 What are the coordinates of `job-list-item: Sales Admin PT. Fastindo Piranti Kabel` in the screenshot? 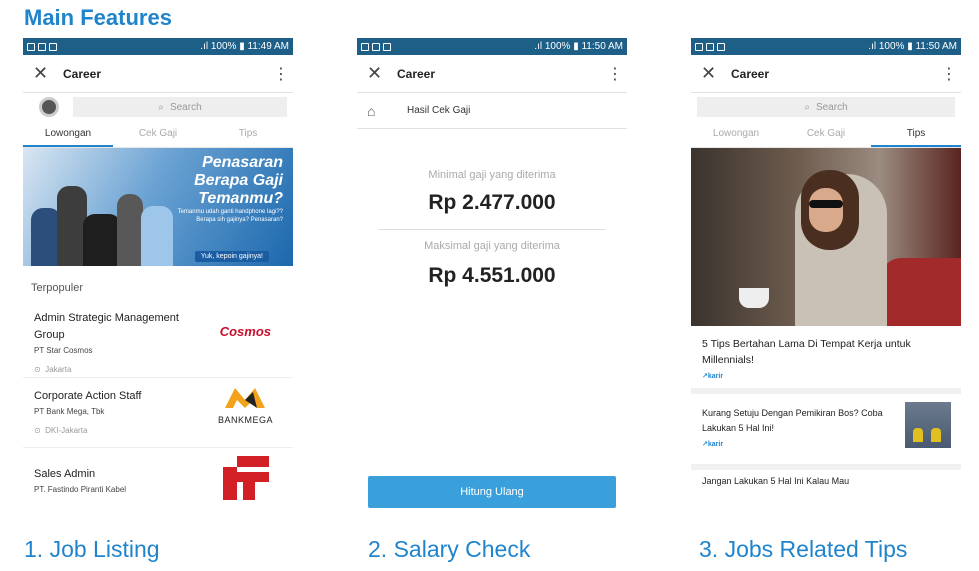 It's located at (158, 485).